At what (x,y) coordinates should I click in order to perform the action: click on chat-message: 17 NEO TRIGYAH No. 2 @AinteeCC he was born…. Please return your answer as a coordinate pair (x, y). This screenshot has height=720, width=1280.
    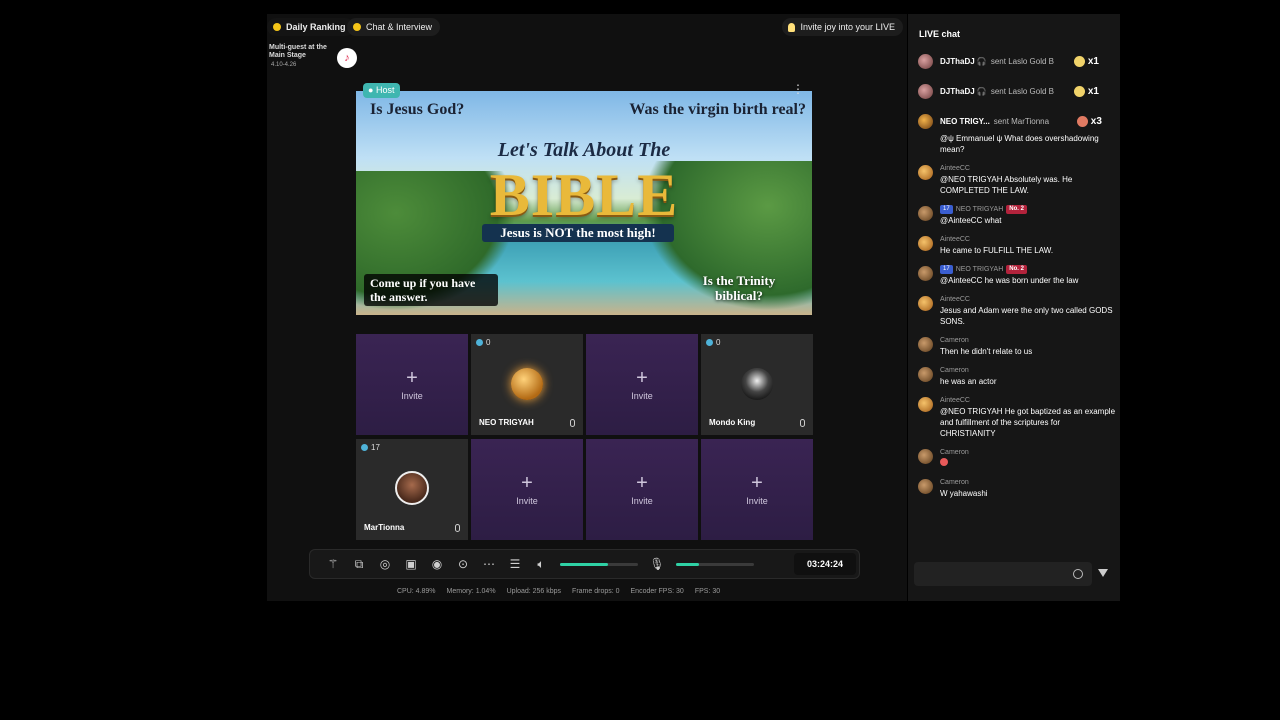
    Looking at the image, I should click on (1017, 275).